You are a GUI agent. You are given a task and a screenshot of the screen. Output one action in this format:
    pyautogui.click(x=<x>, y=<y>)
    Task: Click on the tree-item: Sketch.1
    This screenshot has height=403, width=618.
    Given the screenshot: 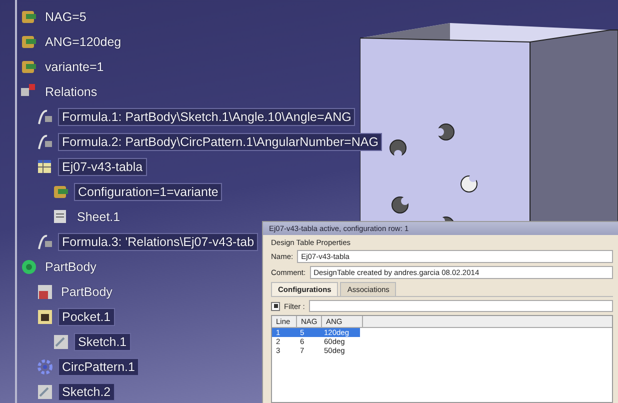 What is the action you would take?
    pyautogui.click(x=102, y=341)
    